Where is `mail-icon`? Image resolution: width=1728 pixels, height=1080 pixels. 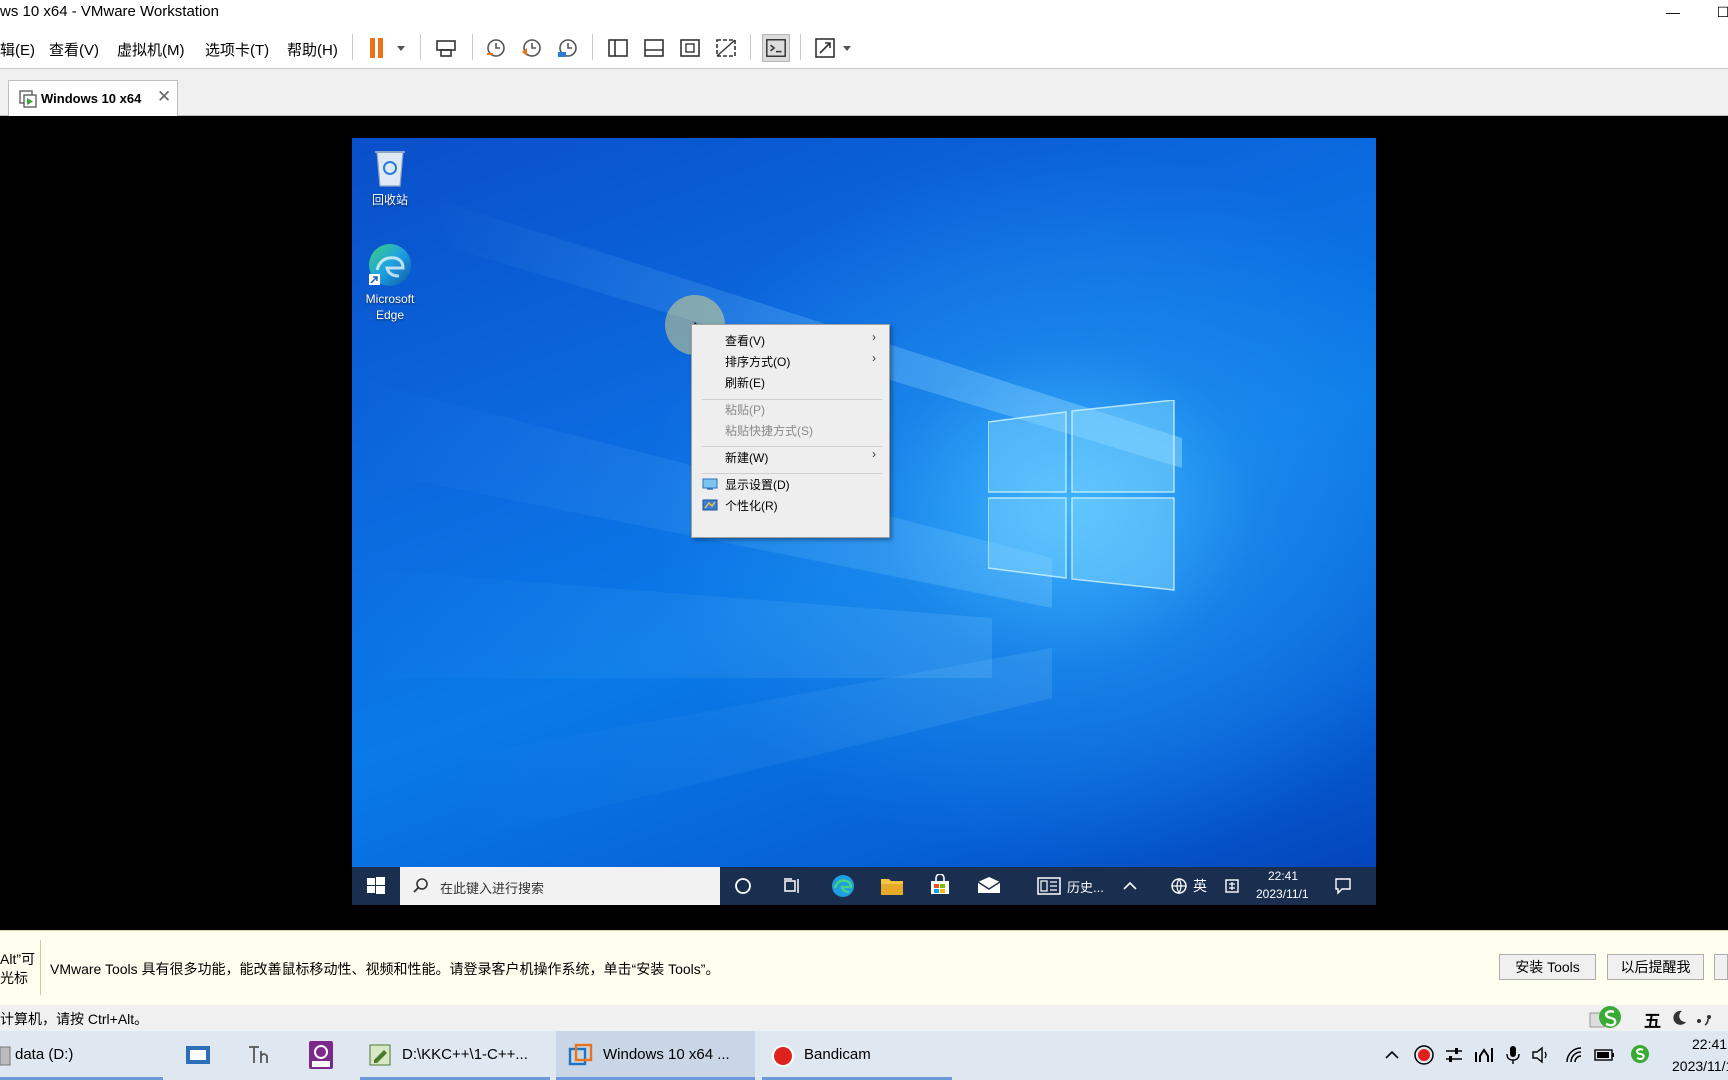
mail-icon is located at coordinates (989, 885).